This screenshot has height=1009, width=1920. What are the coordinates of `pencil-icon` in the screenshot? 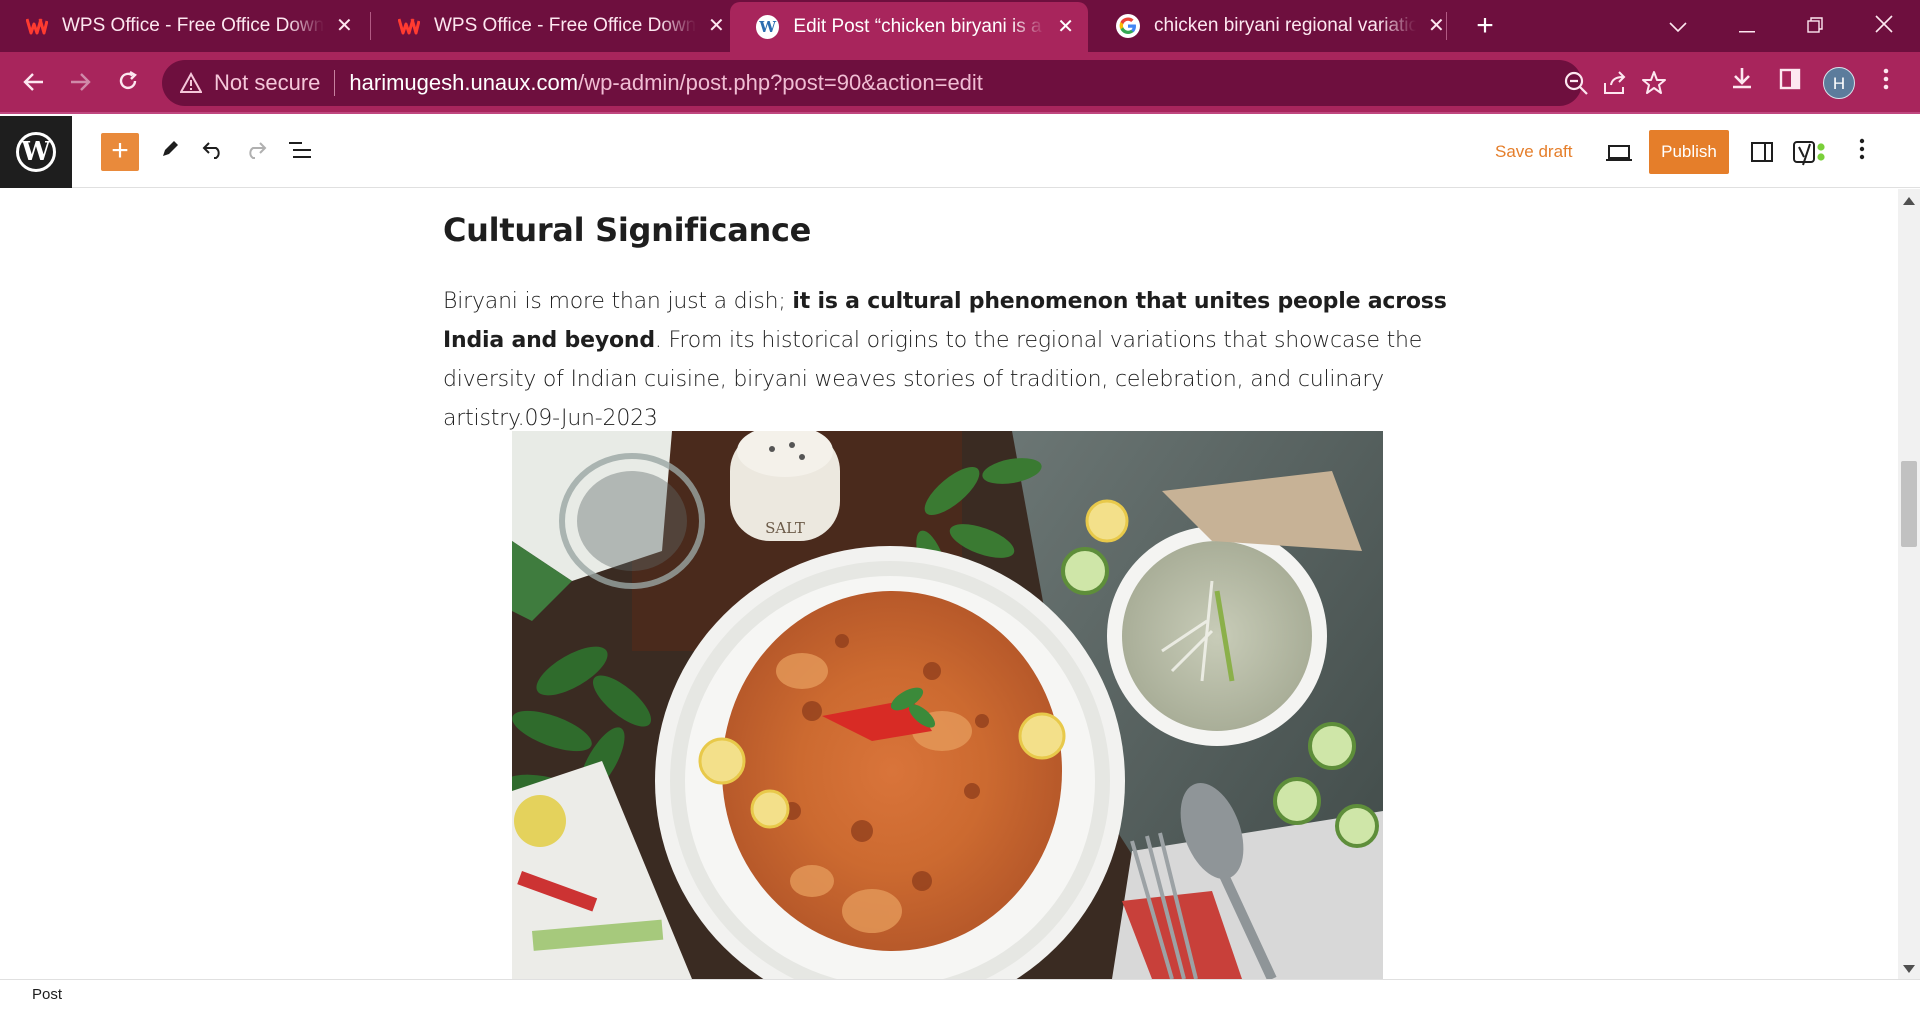 It's located at (170, 148).